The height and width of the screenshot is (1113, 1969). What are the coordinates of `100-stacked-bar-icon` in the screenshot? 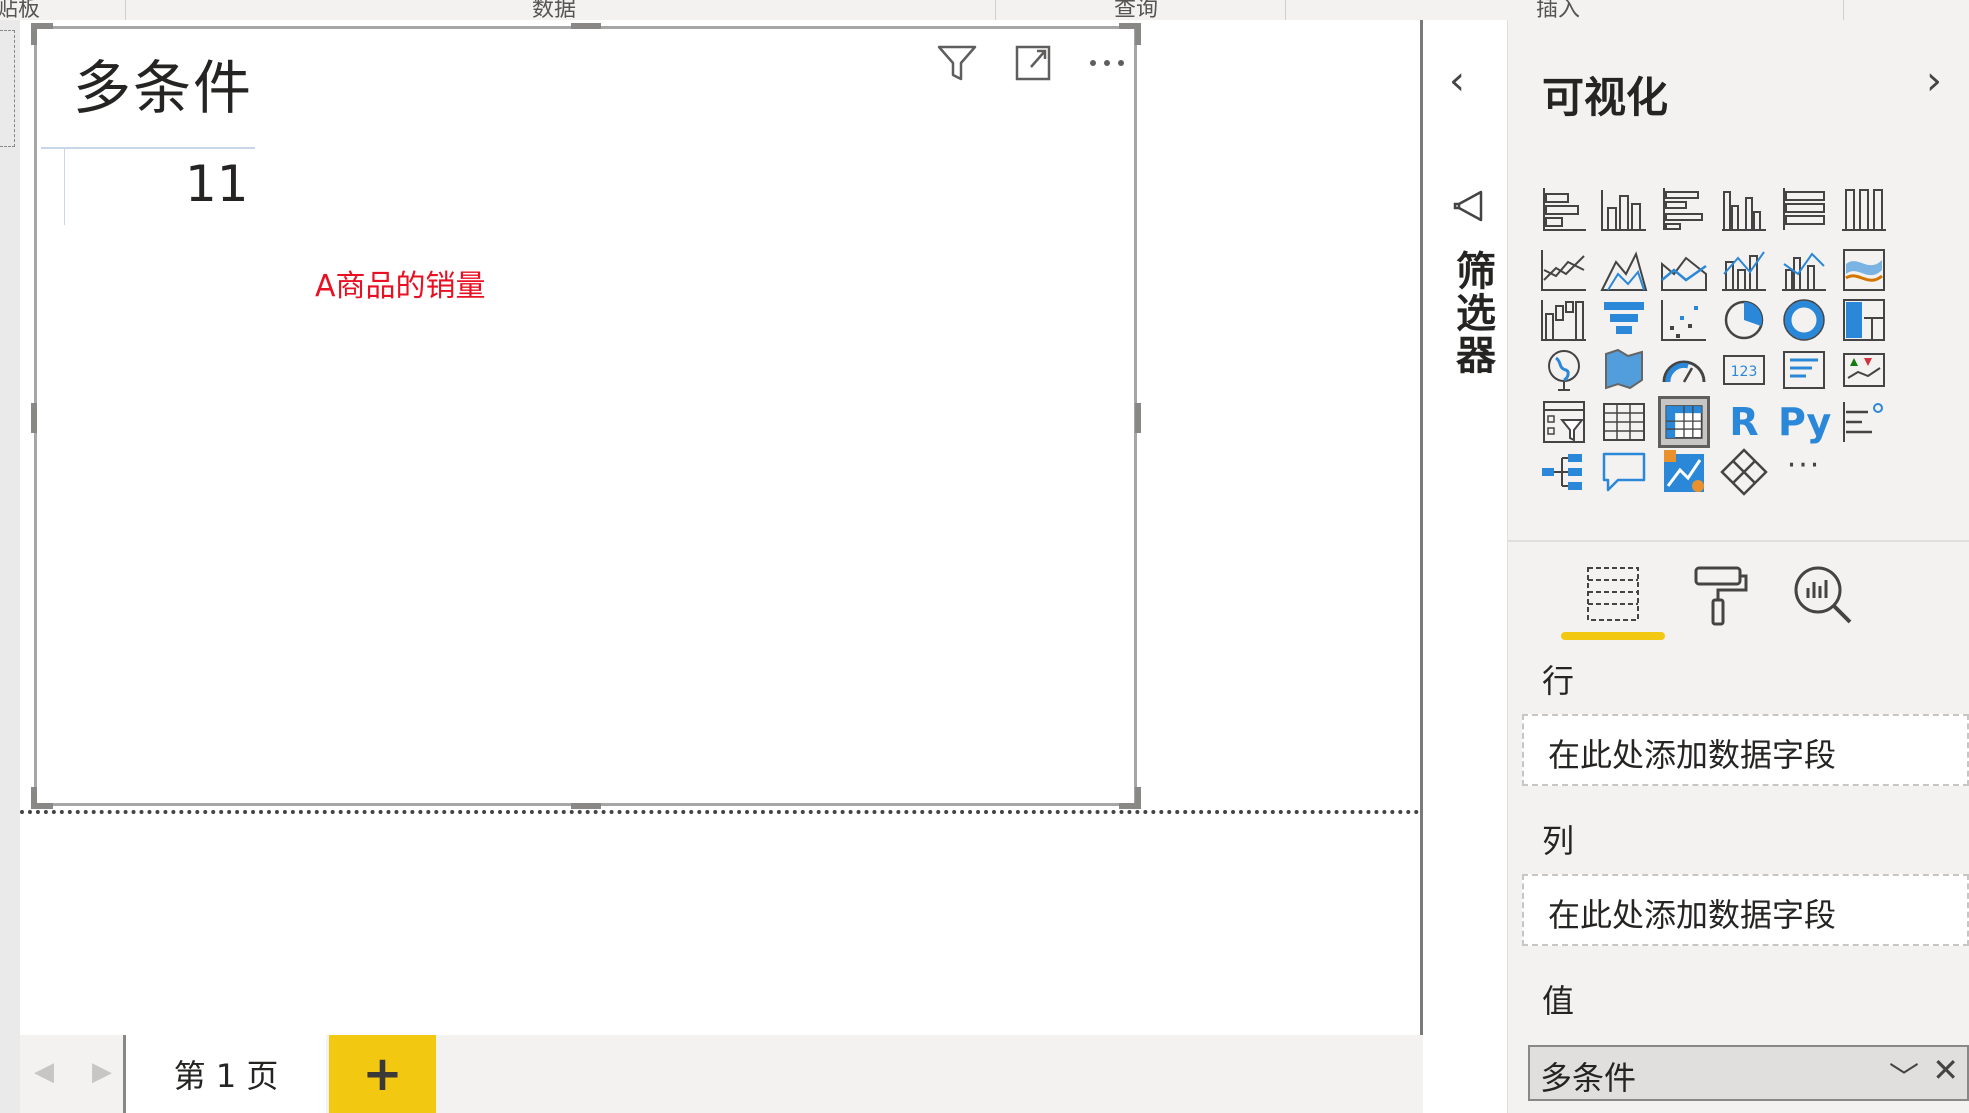 It's located at (1804, 210).